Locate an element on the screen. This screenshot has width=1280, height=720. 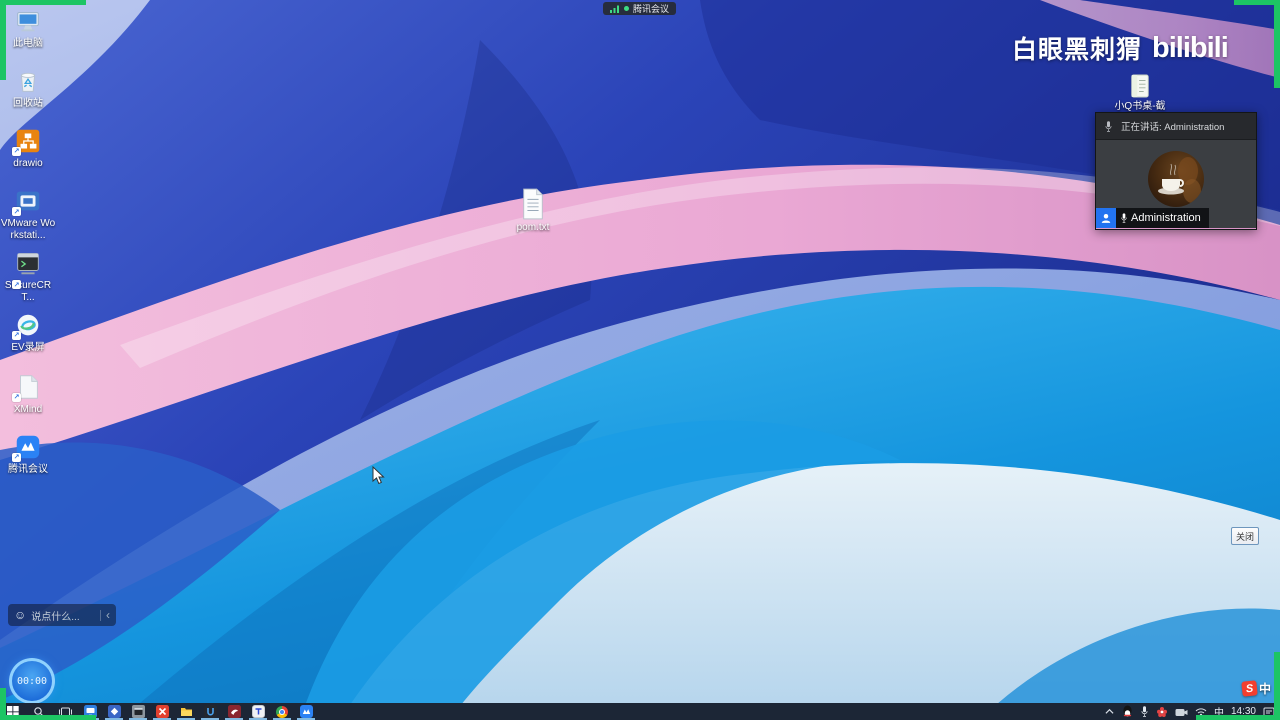
desktop-icon-tencent-meeting: ↗ 腾讯会议 is located at coordinates (28, 454).